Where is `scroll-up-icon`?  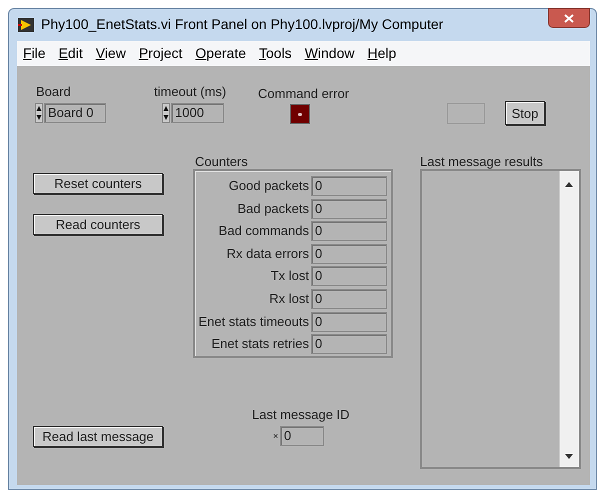
scroll-up-icon is located at coordinates (569, 184).